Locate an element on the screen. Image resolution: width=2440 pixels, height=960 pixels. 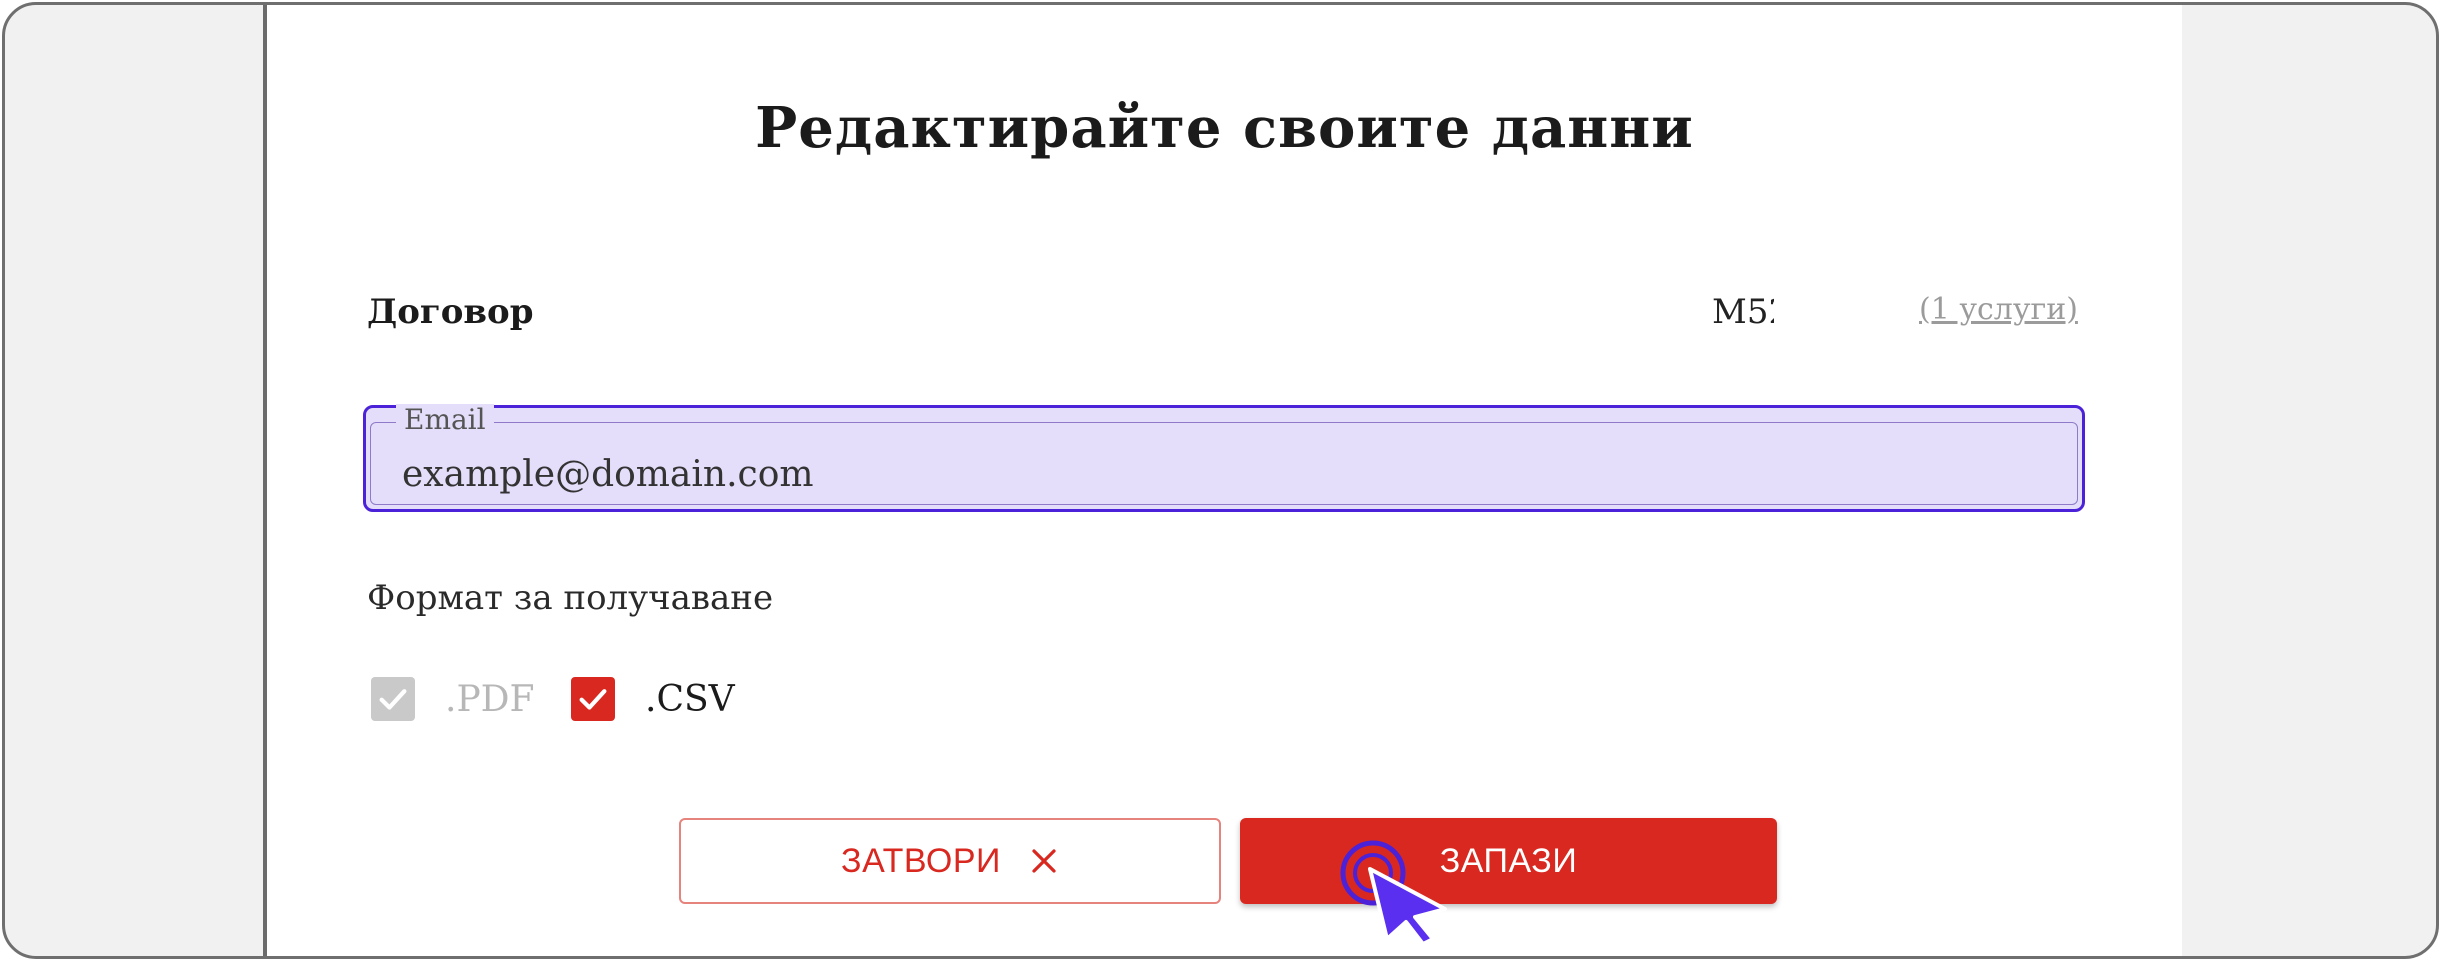
close-button: ЗАТВОРИ is located at coordinates (950, 861).